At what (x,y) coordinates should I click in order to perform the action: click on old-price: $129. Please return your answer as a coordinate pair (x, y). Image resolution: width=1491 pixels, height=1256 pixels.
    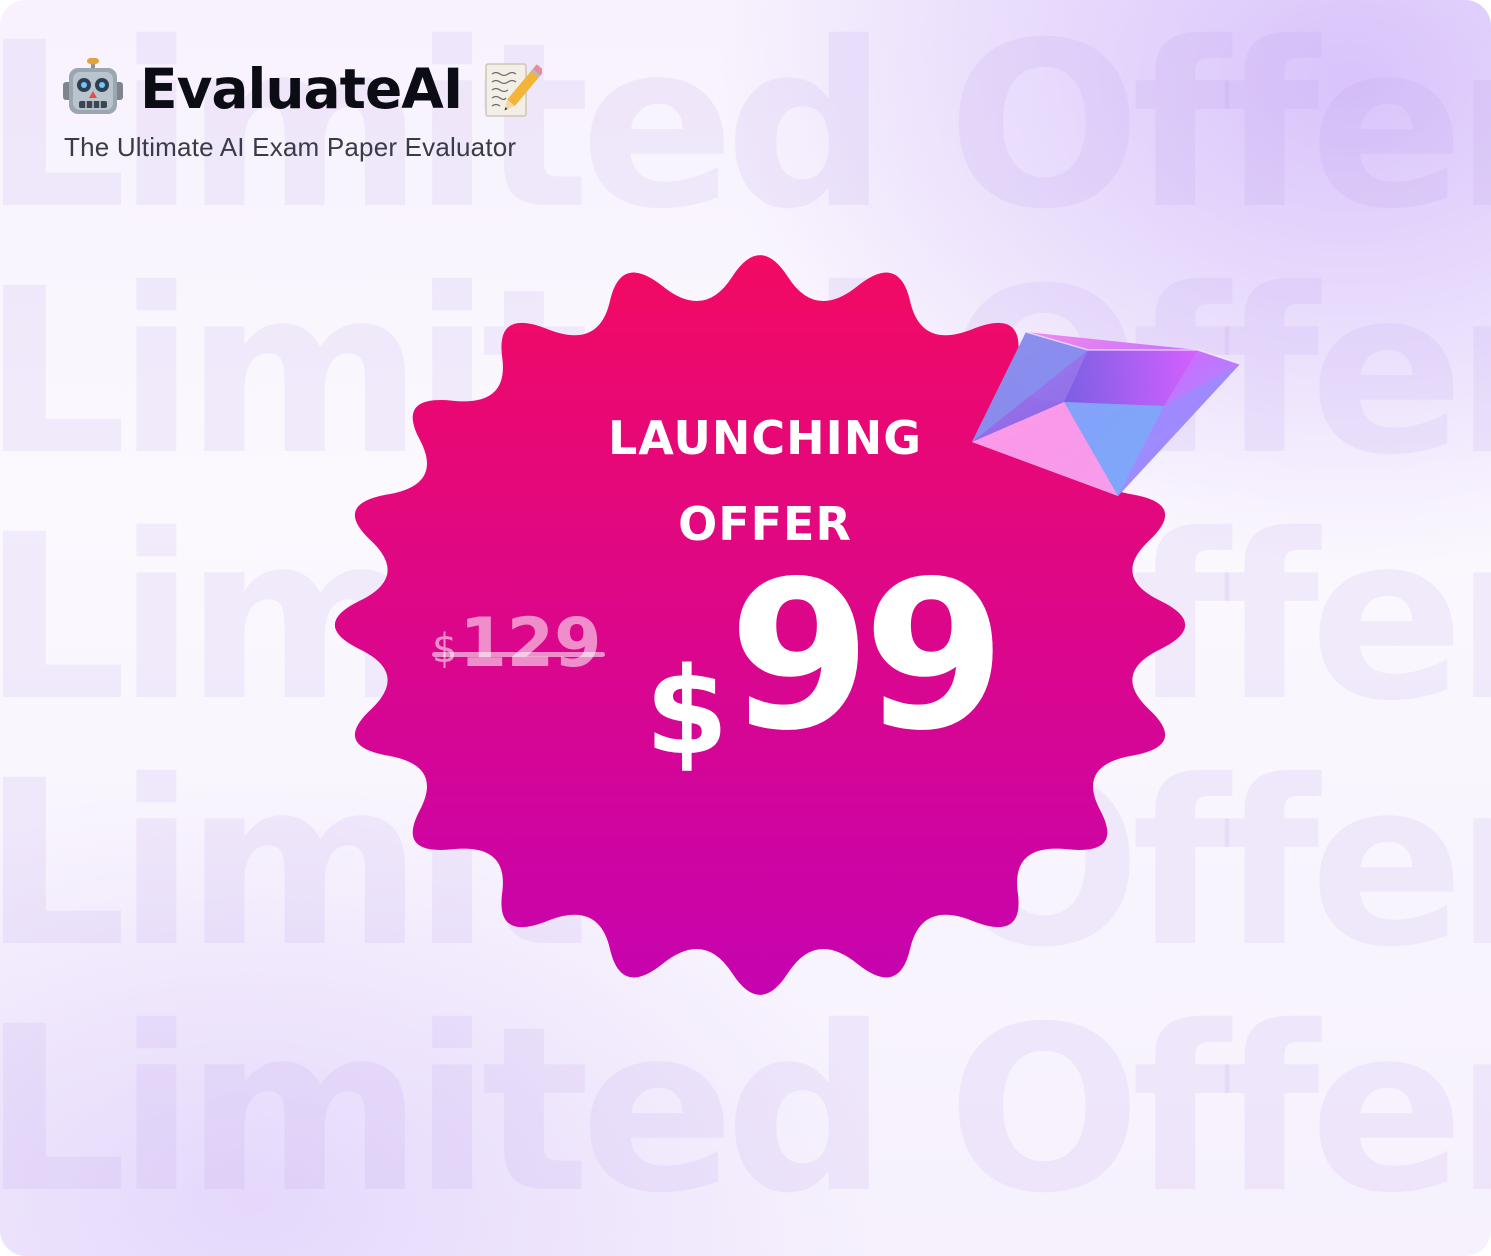
    Looking at the image, I should click on (519, 654).